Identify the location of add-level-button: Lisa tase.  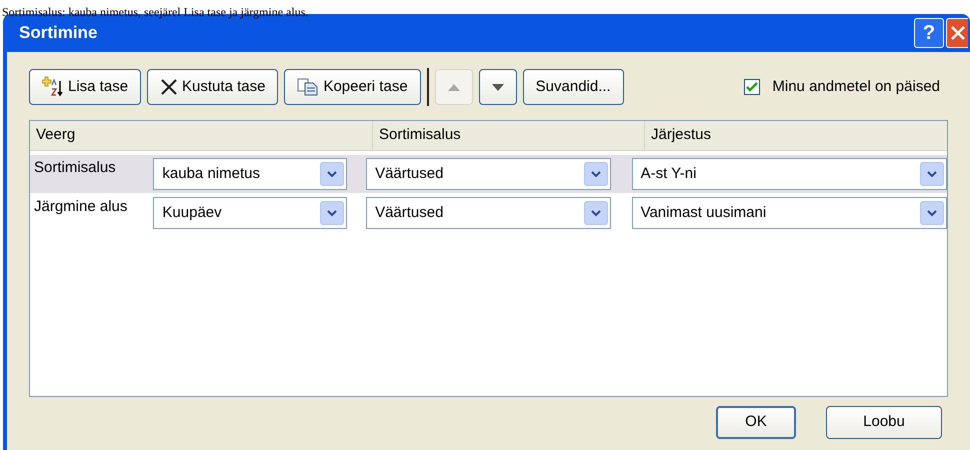
(85, 87).